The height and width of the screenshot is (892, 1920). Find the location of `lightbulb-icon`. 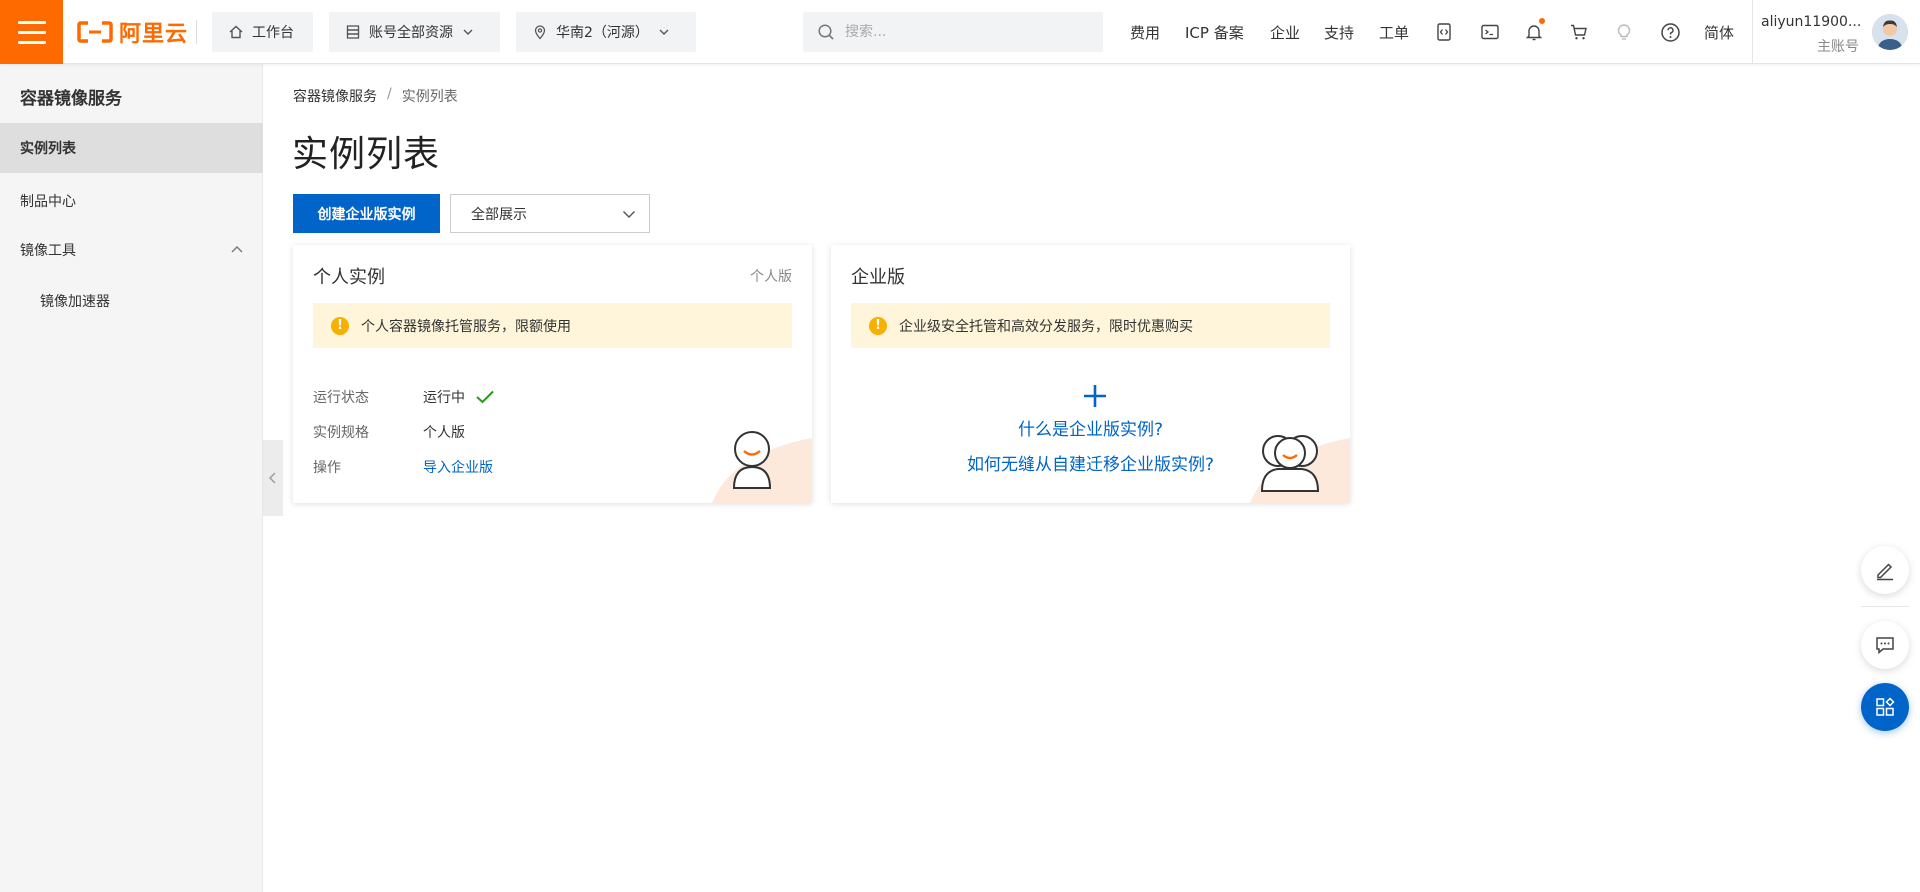

lightbulb-icon is located at coordinates (1624, 32).